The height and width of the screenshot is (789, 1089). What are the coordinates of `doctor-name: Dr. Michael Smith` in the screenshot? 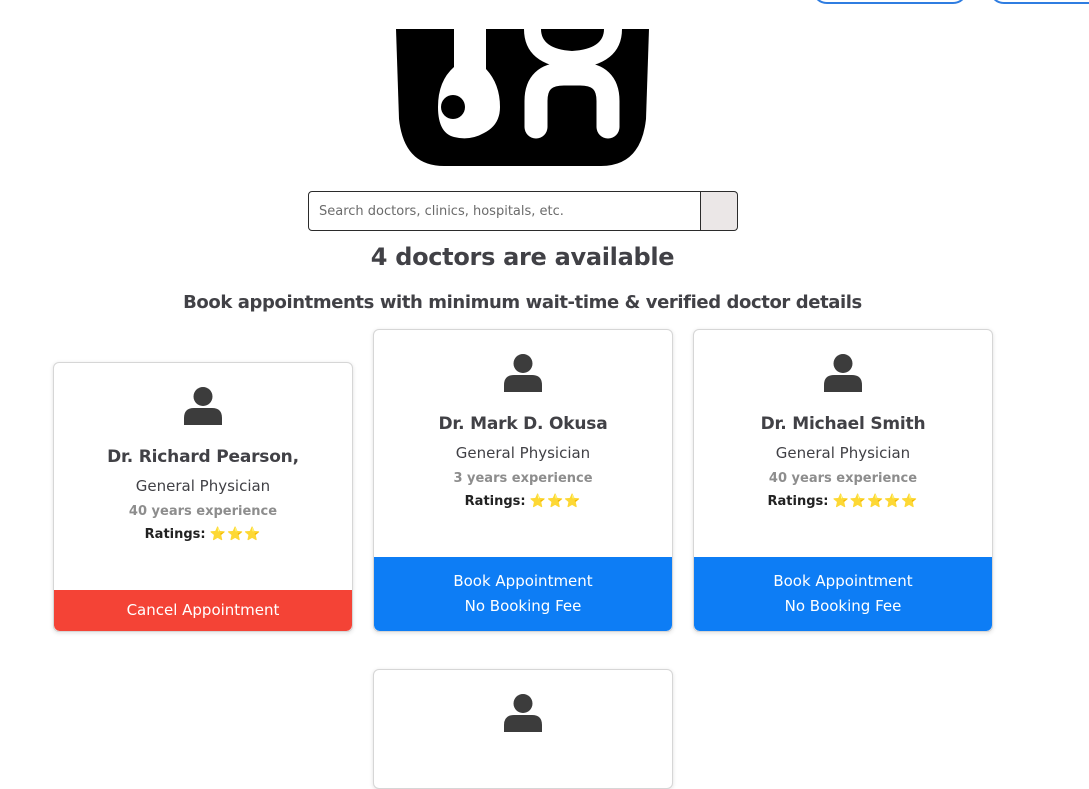 It's located at (843, 424).